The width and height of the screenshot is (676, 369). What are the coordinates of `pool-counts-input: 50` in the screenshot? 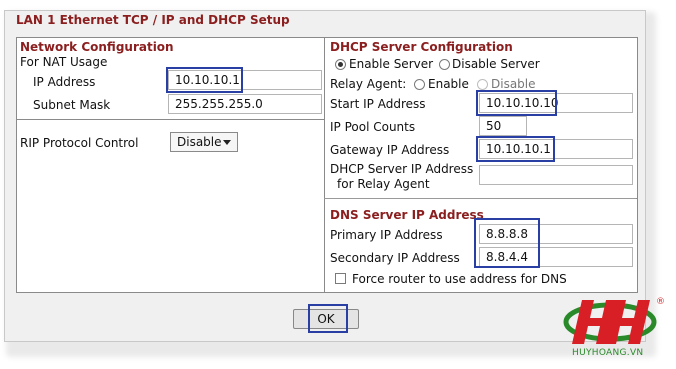 It's located at (503, 126).